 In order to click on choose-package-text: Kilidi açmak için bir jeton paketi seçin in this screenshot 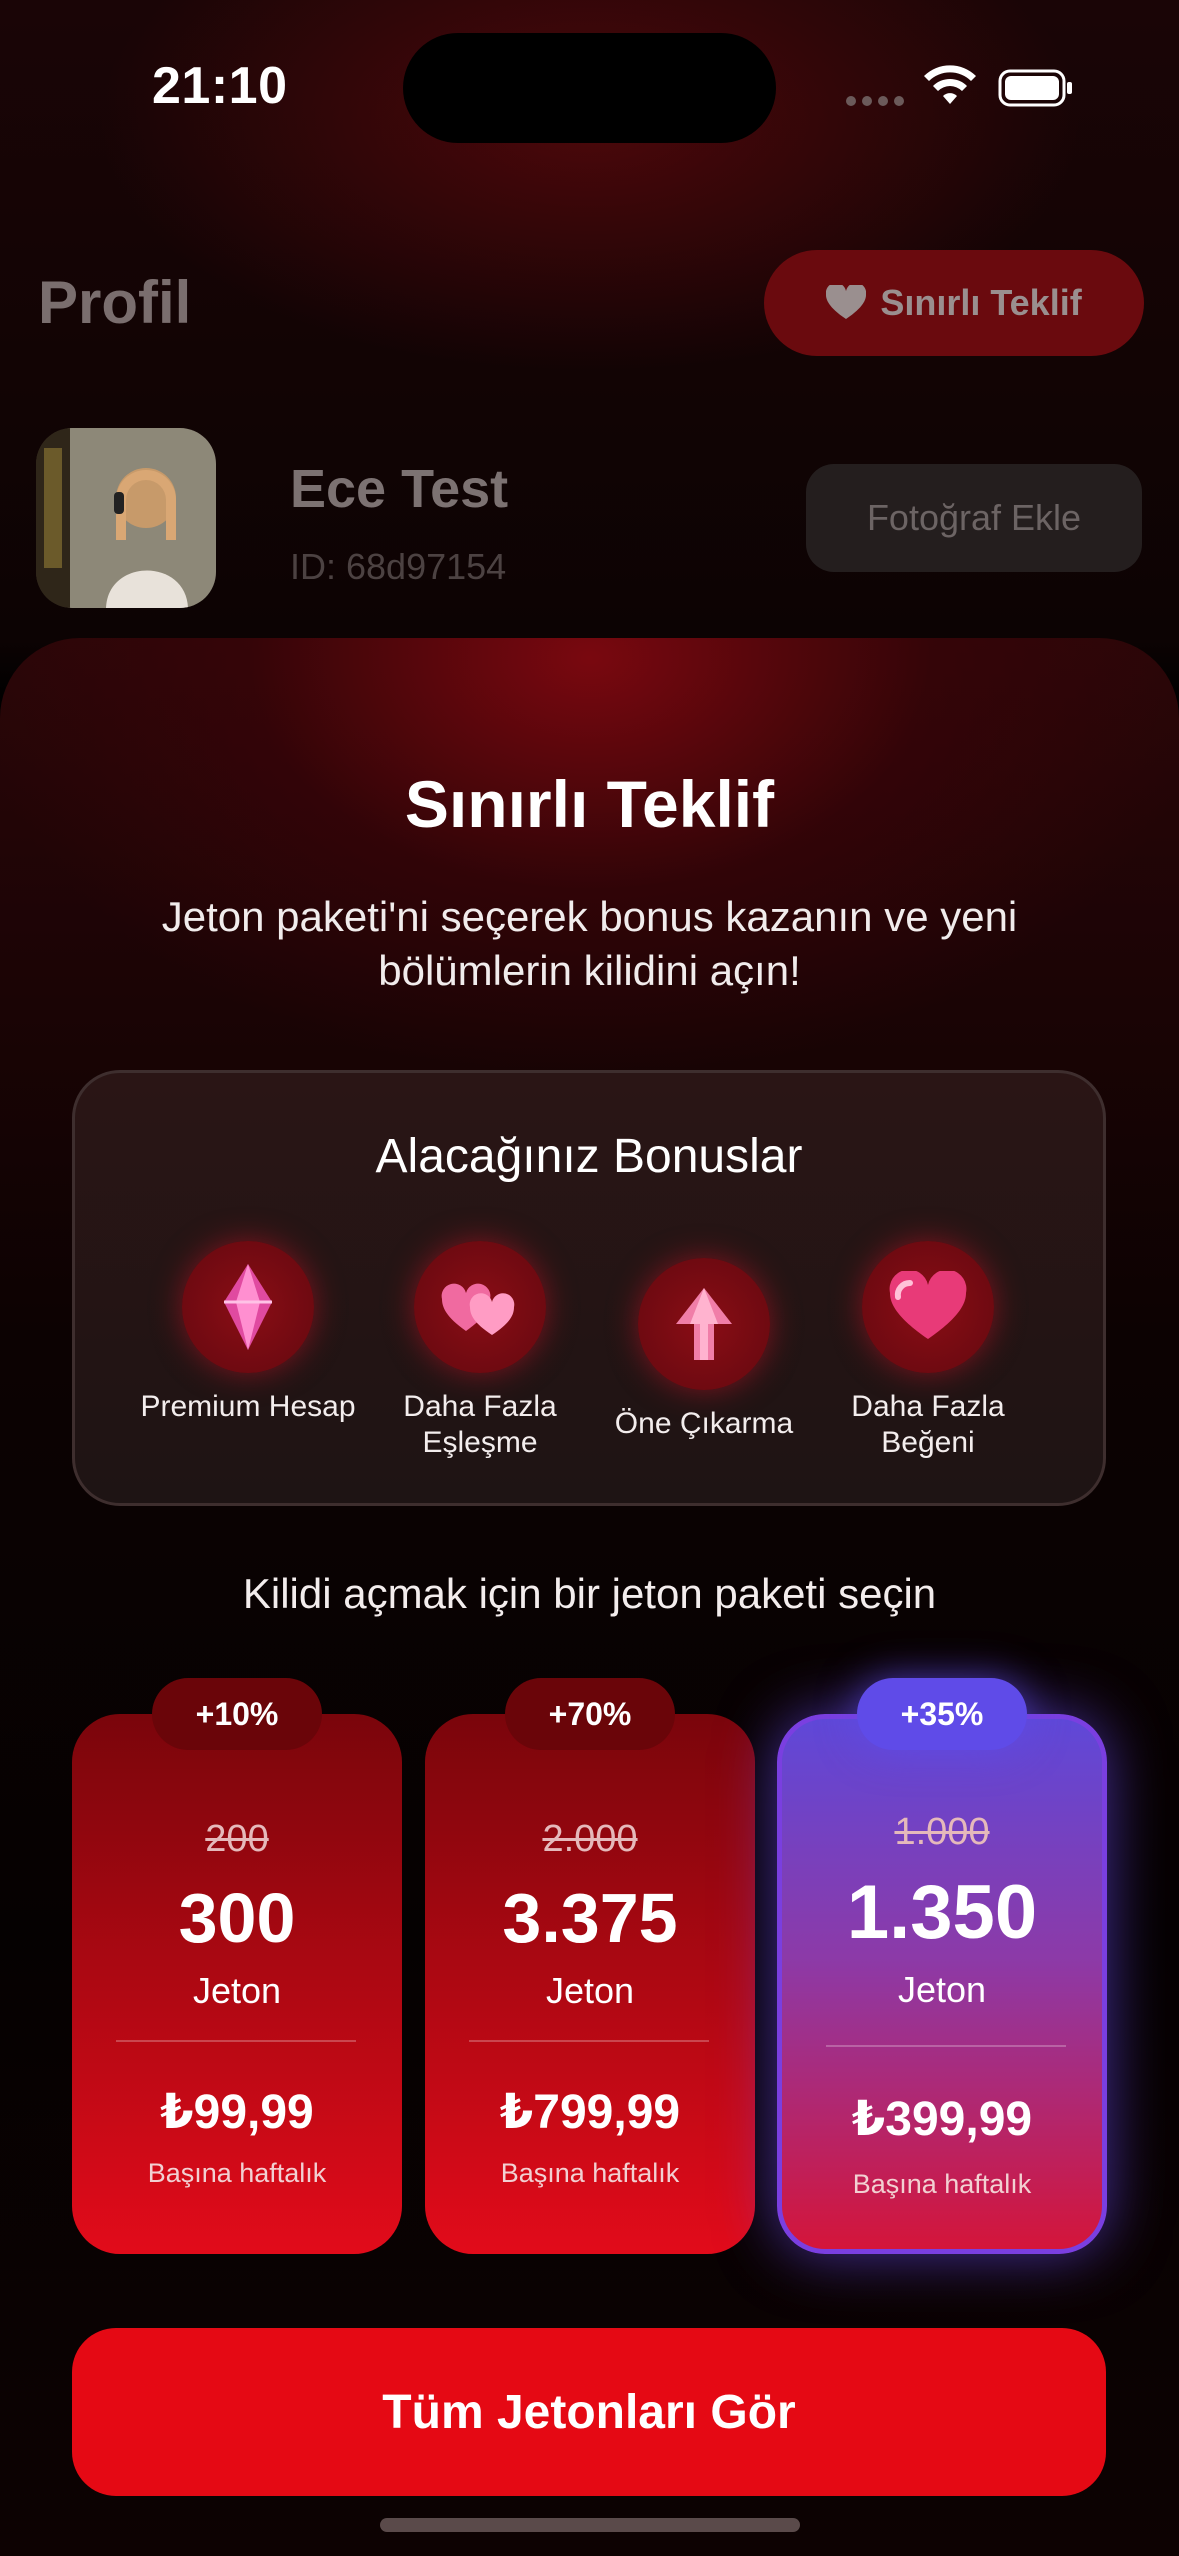, I will do `click(589, 1593)`.